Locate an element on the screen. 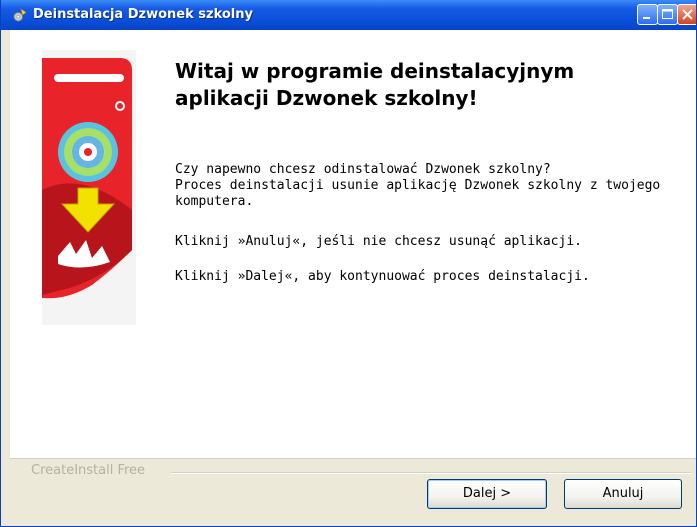  confirmation-line-3: komputera. is located at coordinates (214, 201).